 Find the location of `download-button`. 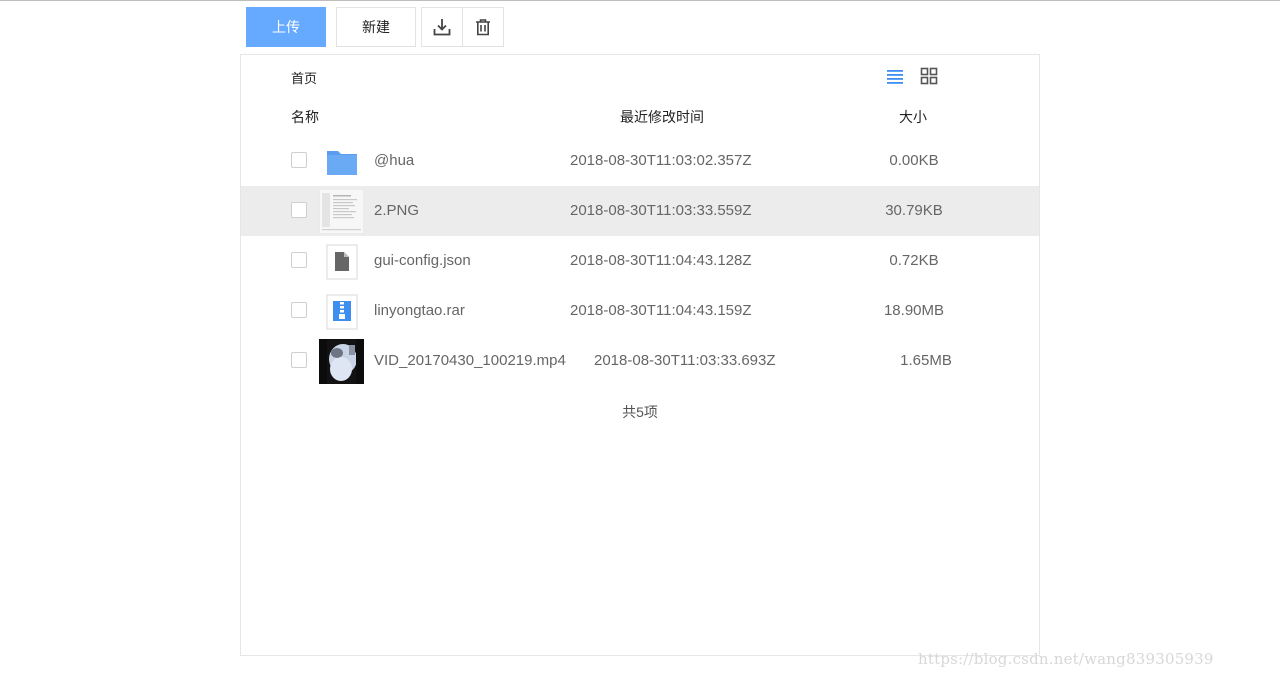

download-button is located at coordinates (442, 27).